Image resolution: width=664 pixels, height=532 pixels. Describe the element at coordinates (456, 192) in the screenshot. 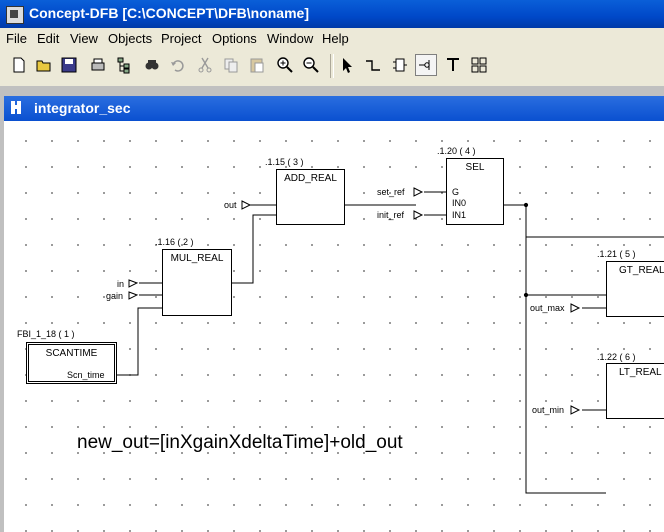

I see `sel-pin-g: G` at that location.